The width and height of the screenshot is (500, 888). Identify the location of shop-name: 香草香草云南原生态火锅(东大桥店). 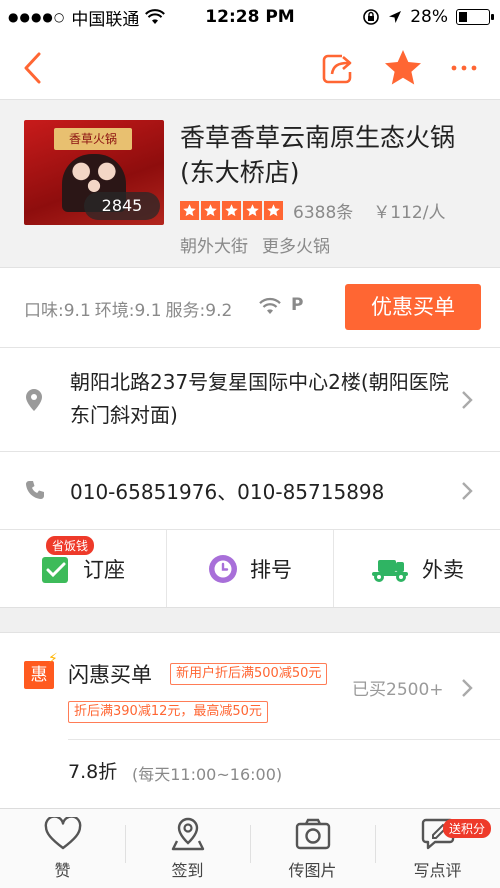
(318, 155).